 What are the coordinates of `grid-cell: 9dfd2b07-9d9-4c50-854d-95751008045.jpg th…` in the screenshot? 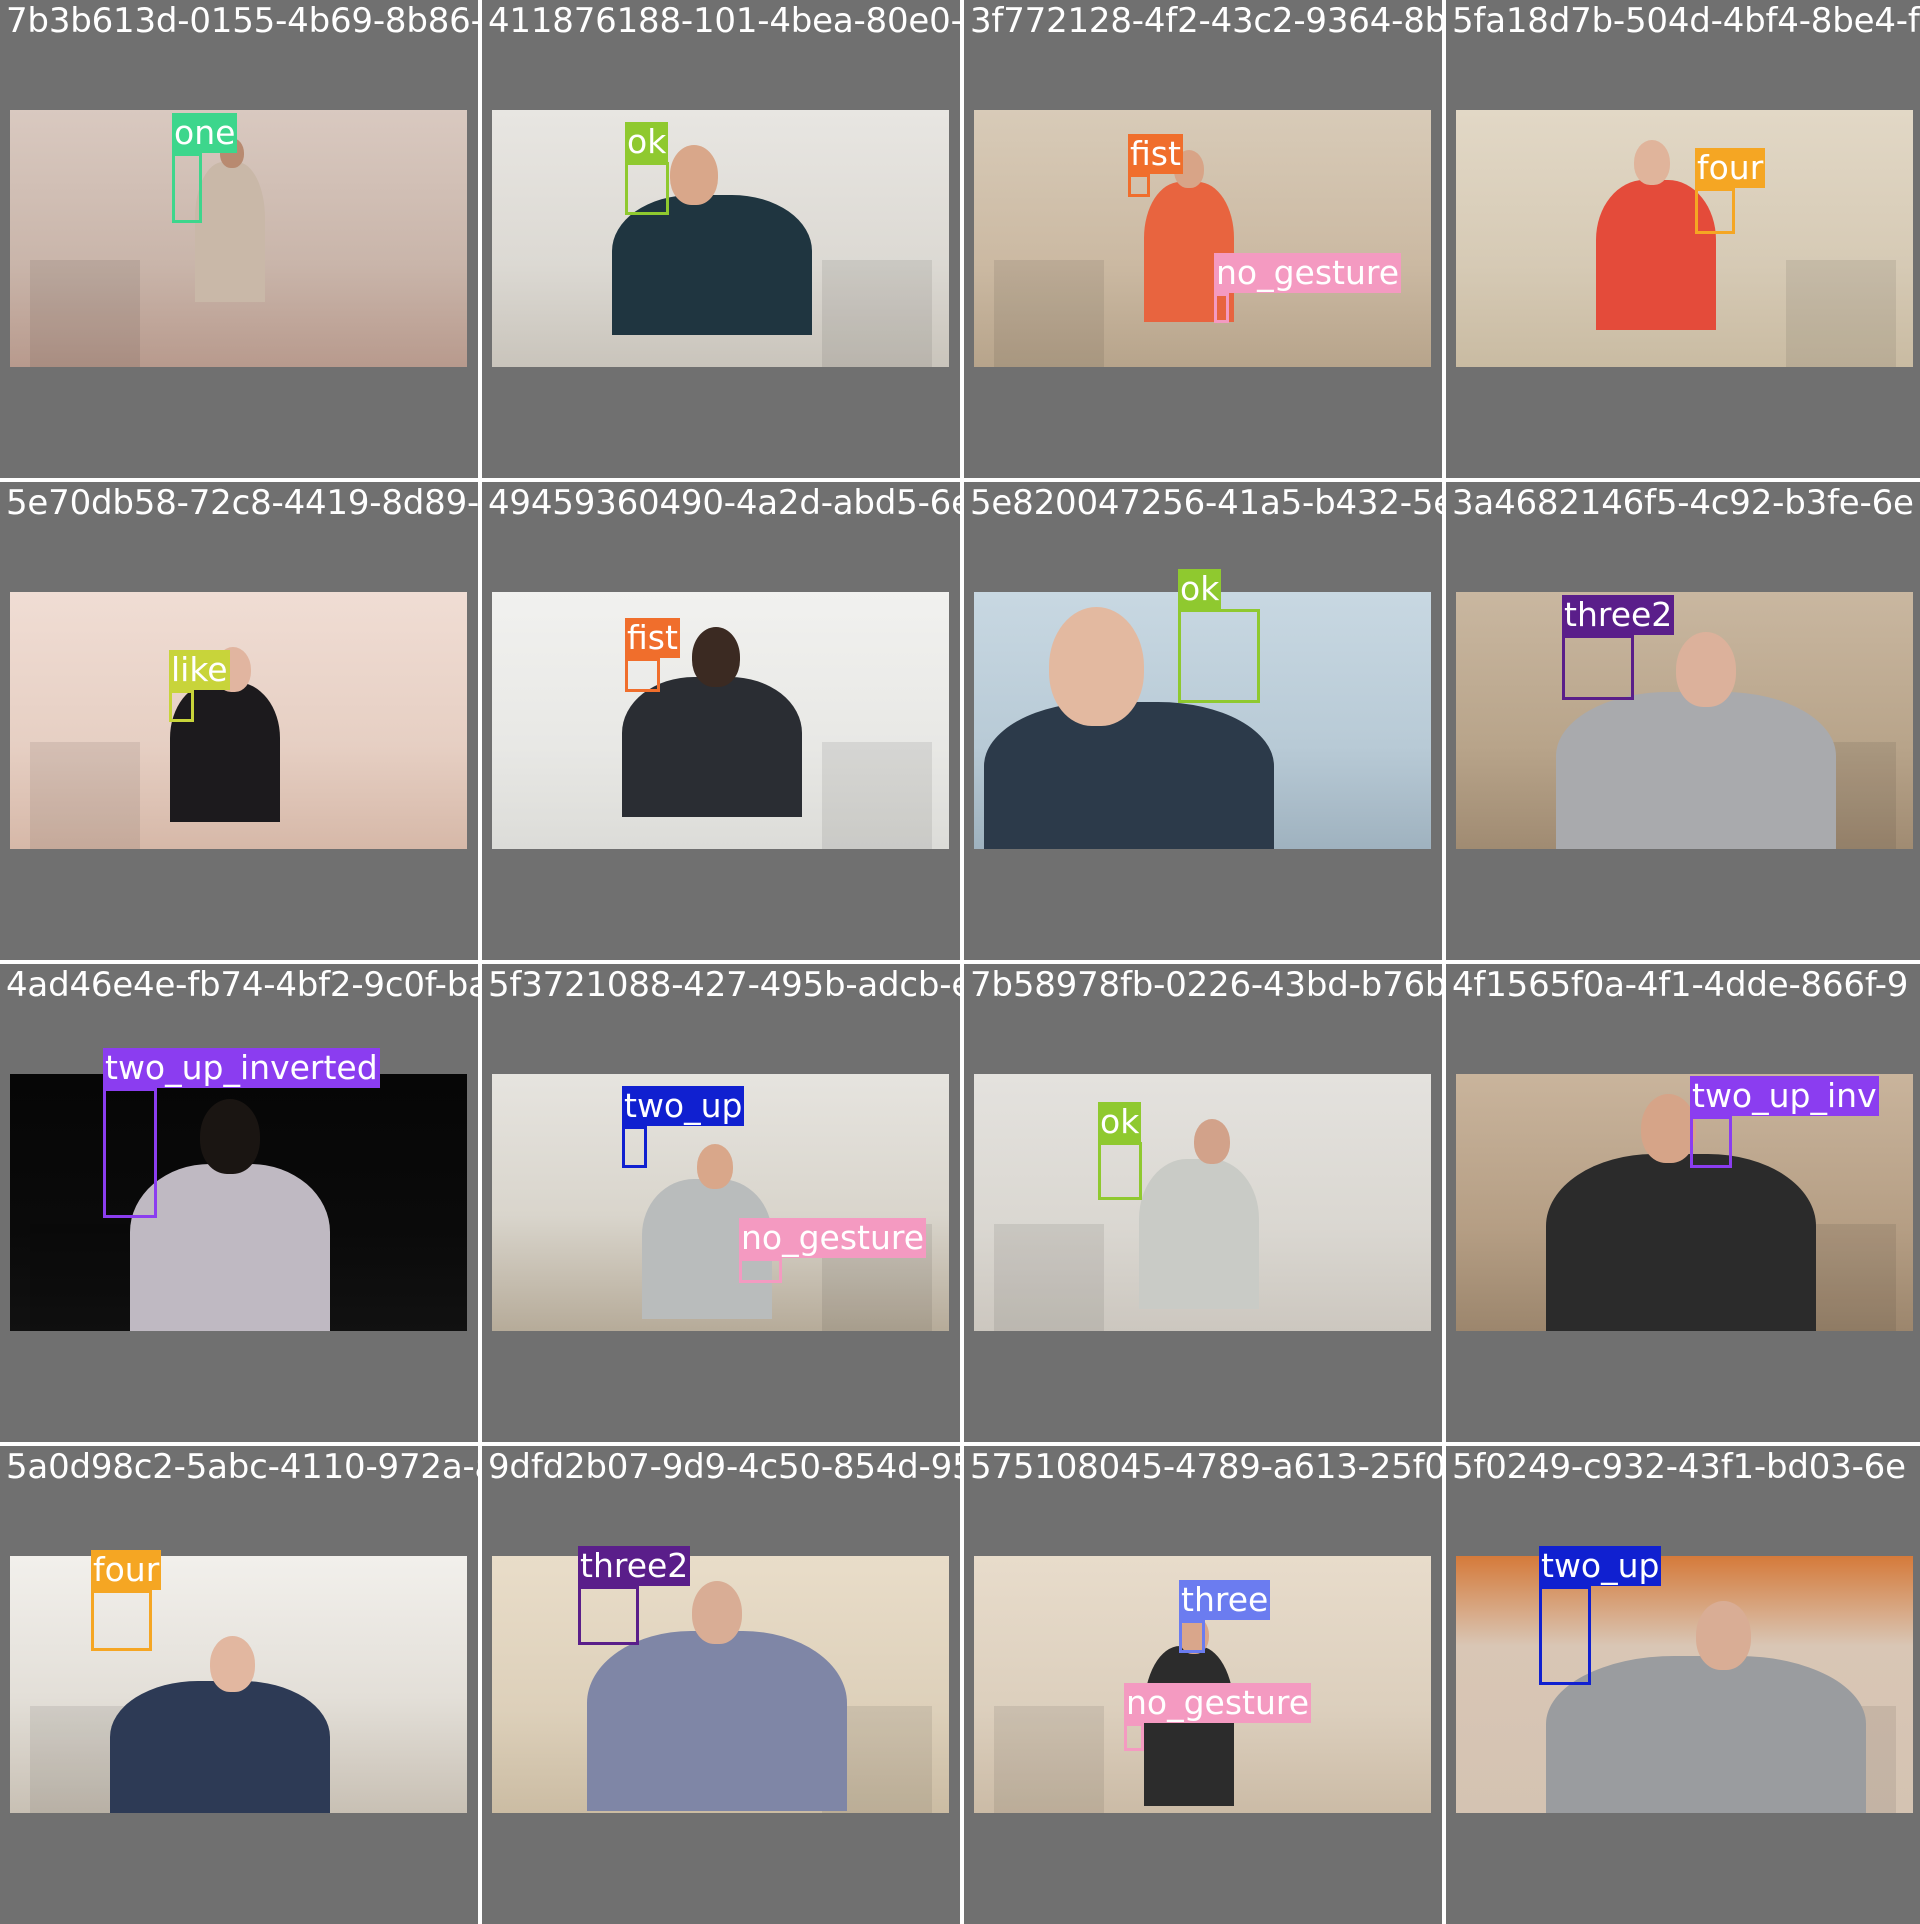 It's located at (721, 1685).